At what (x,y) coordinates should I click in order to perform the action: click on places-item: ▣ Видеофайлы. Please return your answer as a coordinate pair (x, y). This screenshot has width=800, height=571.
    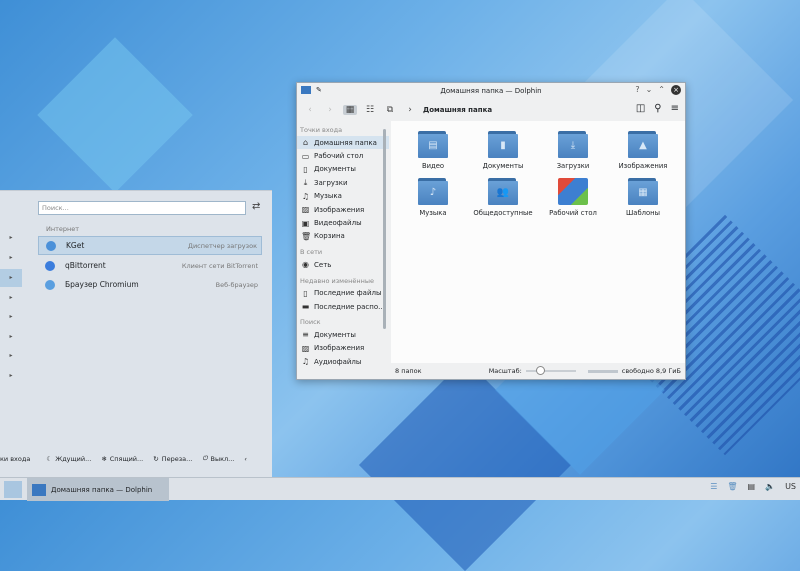
    Looking at the image, I should click on (343, 222).